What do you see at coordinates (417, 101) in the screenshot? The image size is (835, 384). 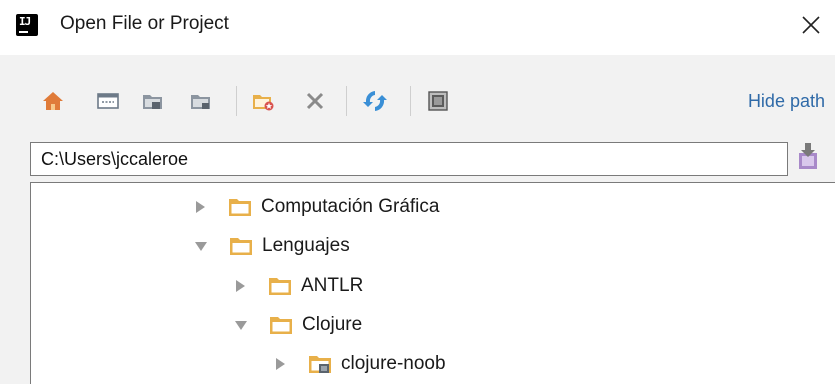 I see `toolbar` at bounding box center [417, 101].